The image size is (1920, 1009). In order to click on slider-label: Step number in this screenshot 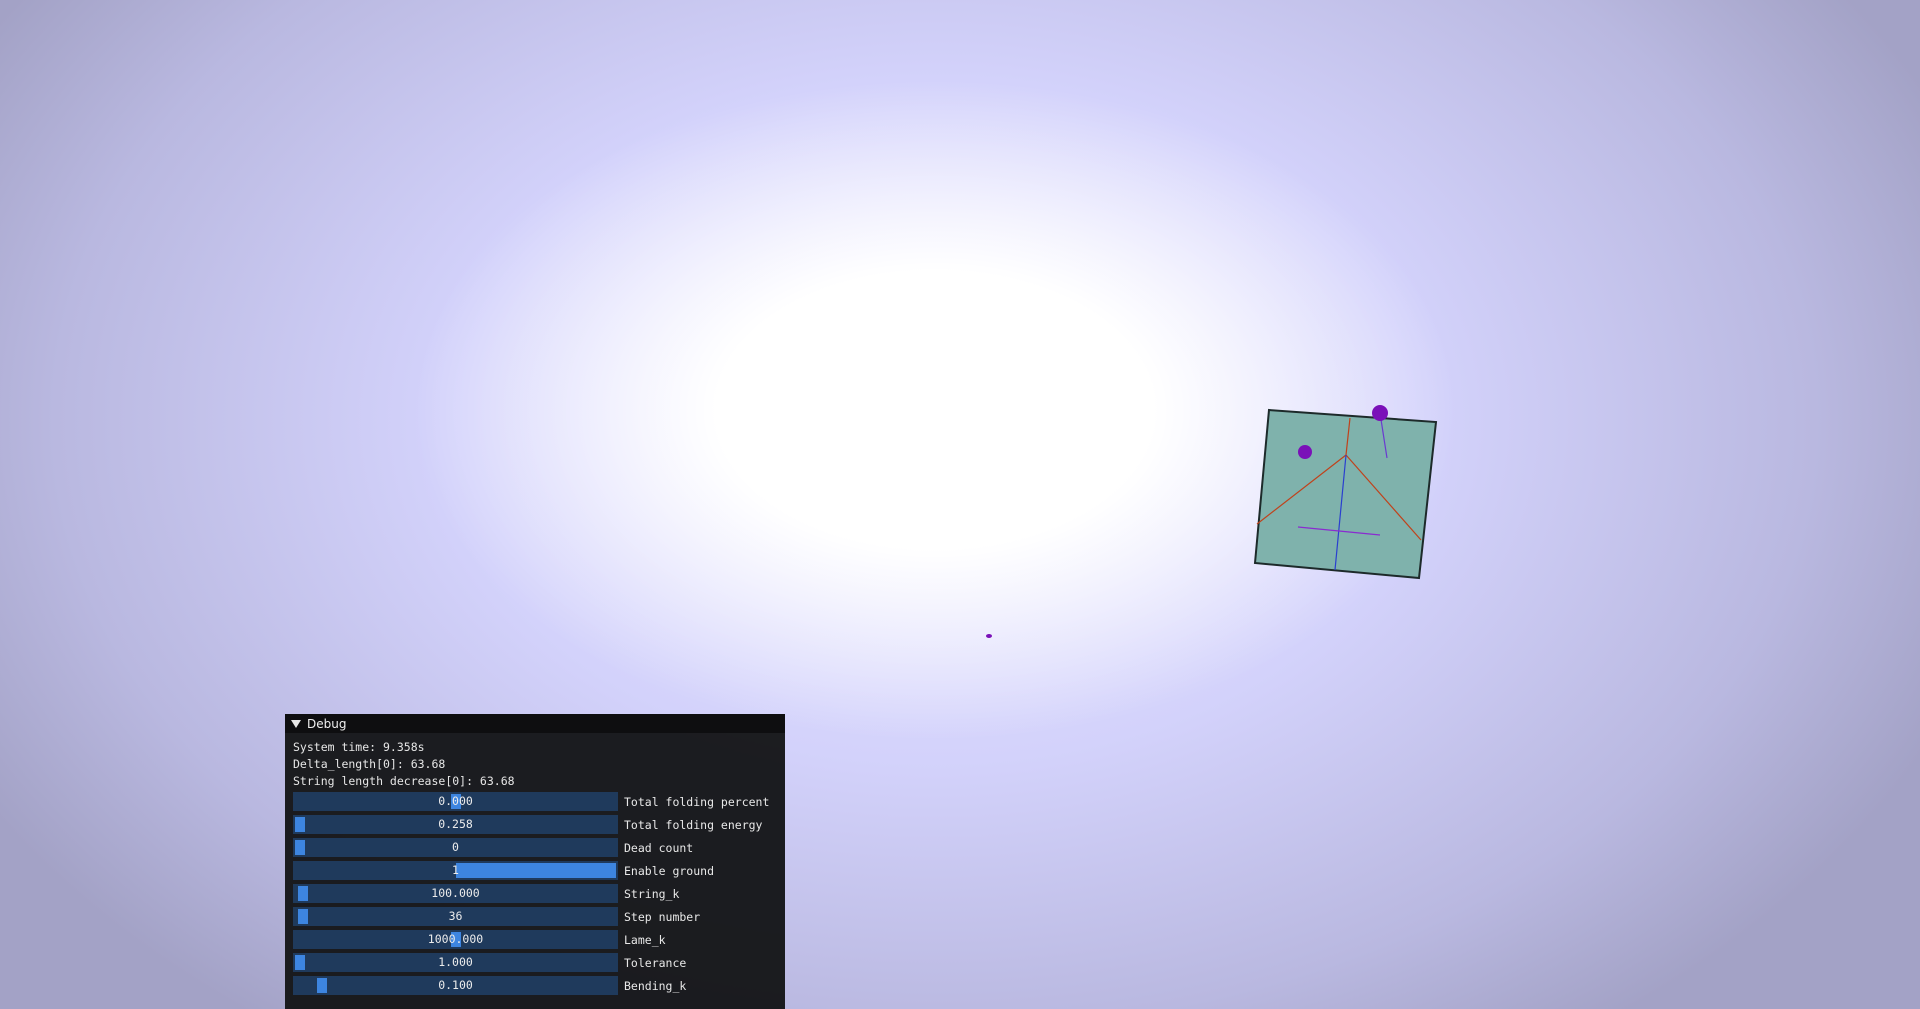, I will do `click(662, 916)`.